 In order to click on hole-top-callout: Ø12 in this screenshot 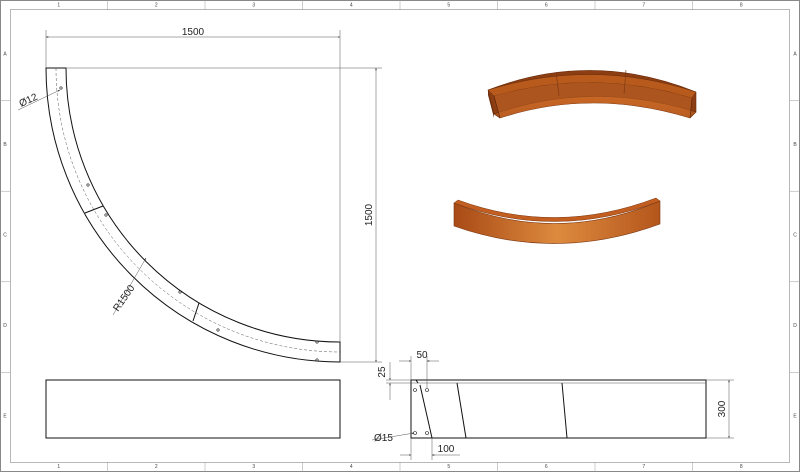, I will do `click(29, 101)`.